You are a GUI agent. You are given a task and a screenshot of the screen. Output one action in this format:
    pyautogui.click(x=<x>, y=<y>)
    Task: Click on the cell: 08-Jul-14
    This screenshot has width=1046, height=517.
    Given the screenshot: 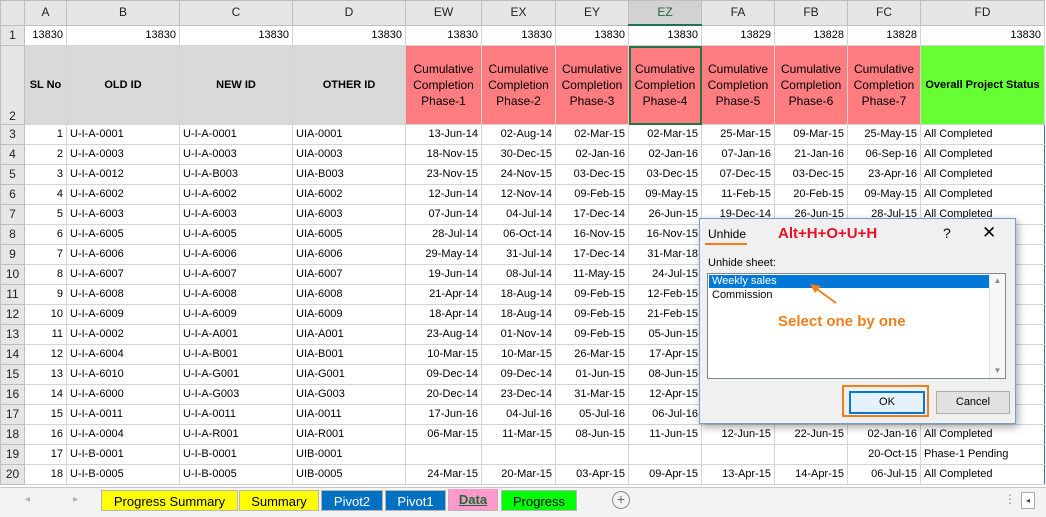 What is the action you would take?
    pyautogui.click(x=518, y=274)
    